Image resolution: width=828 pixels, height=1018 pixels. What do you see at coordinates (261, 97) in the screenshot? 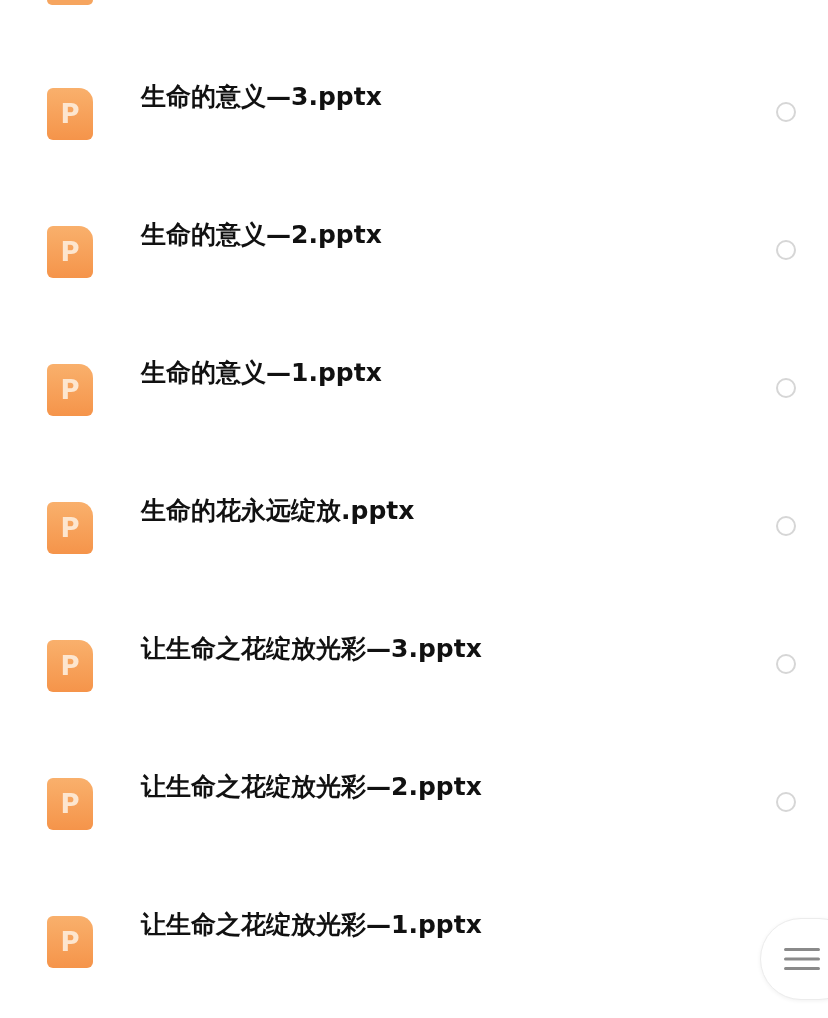
I see `file-name: 生命的意义—3.pptx` at bounding box center [261, 97].